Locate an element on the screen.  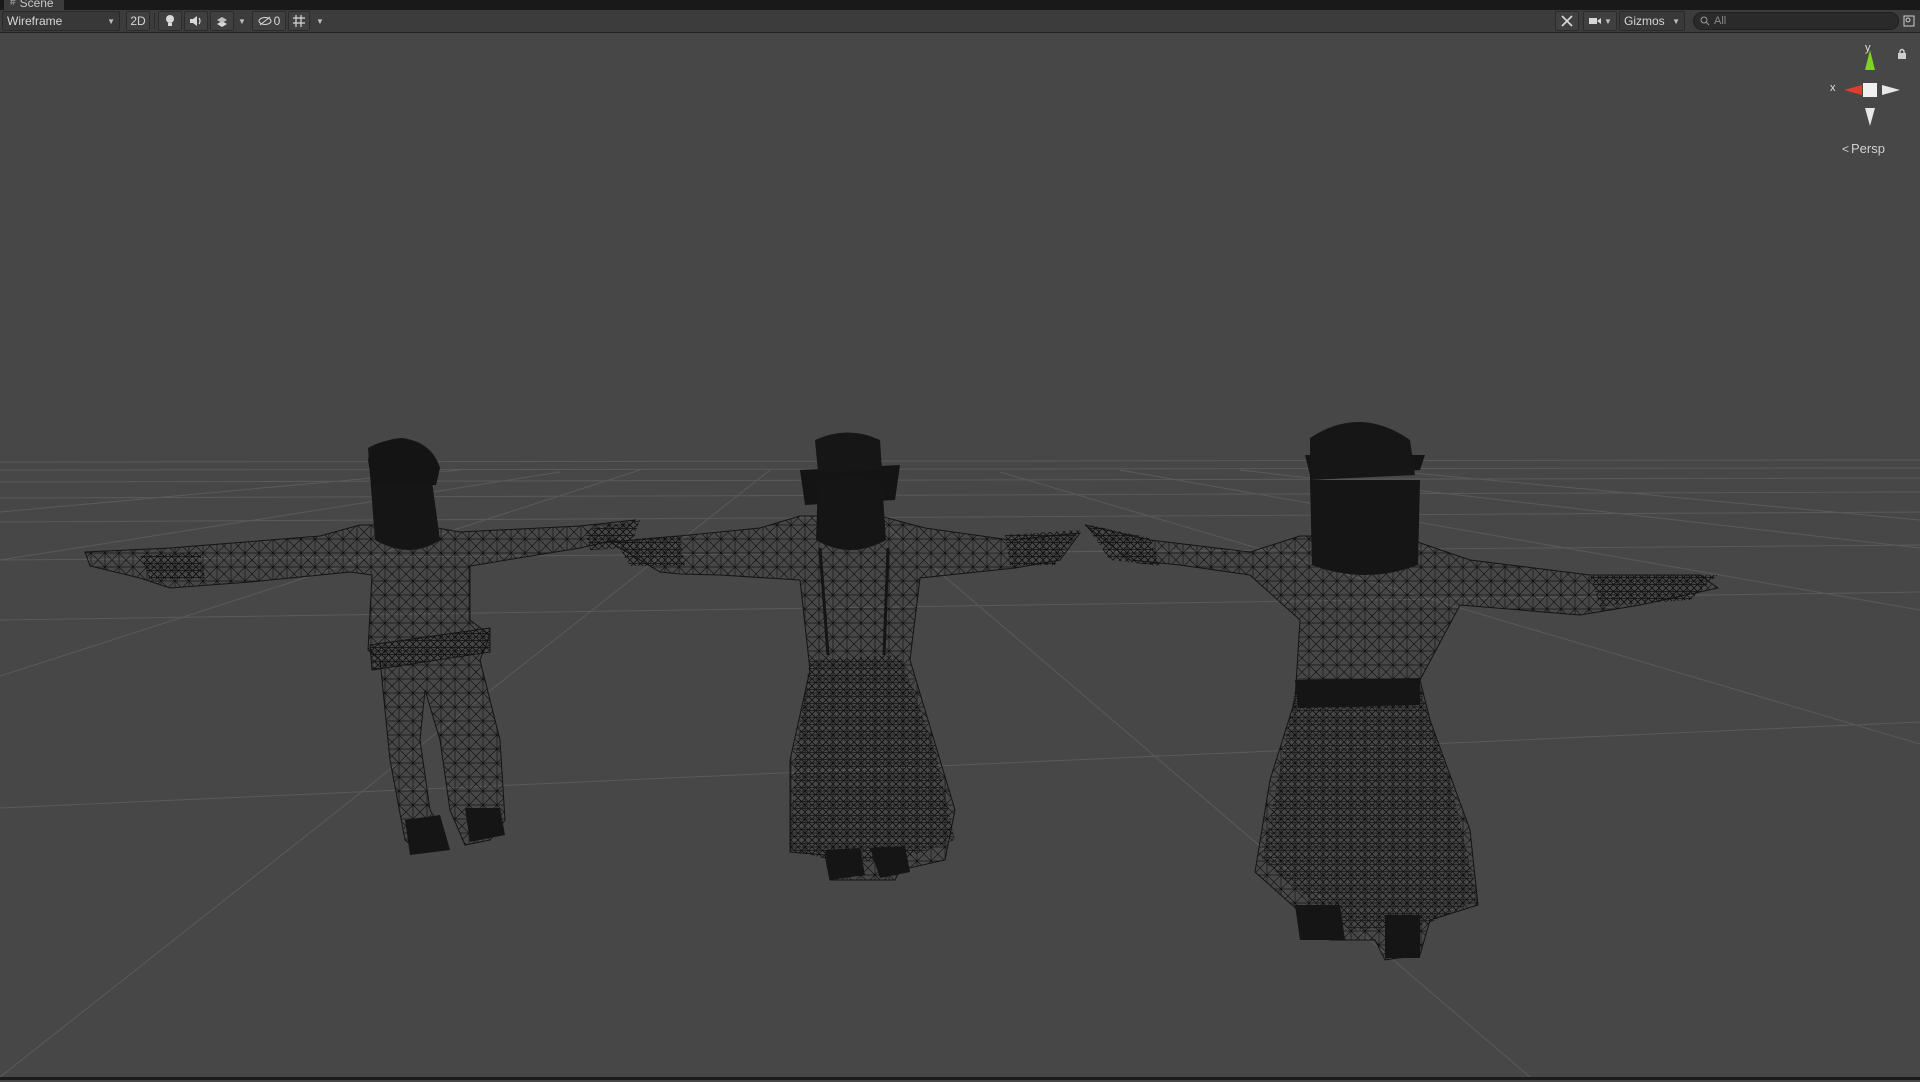
eye-hidden-icon is located at coordinates (265, 21).